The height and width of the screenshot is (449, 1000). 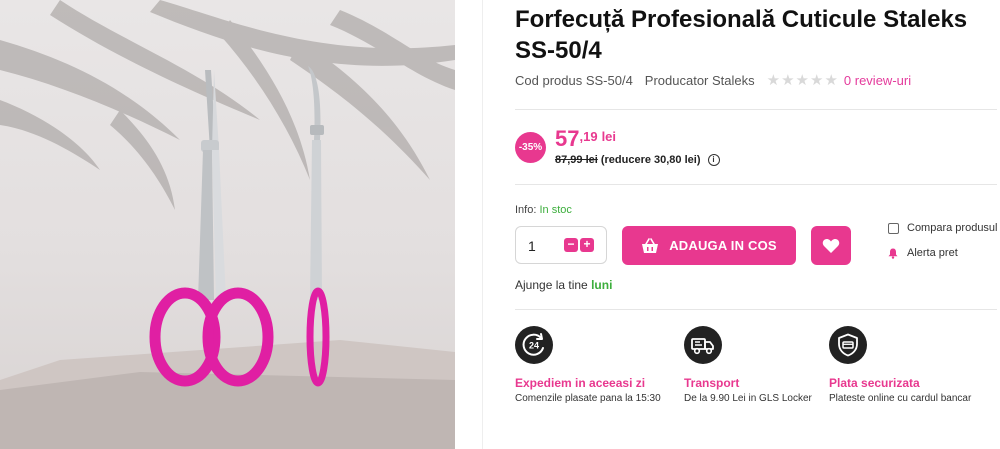 I want to click on price-alert-option: Alerta pret, so click(x=923, y=253).